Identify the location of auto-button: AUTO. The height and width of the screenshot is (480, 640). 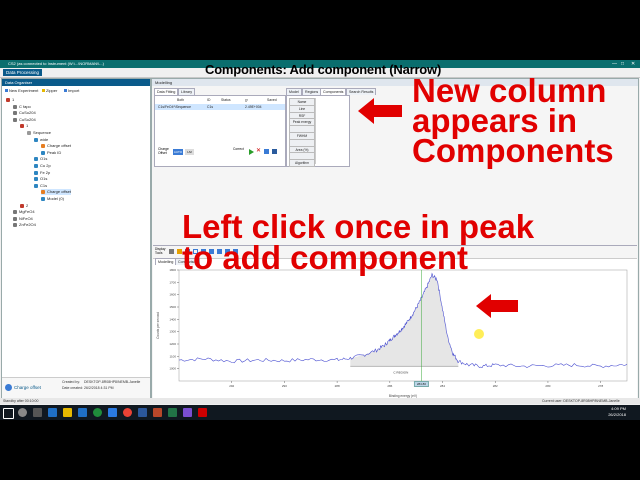
(178, 152).